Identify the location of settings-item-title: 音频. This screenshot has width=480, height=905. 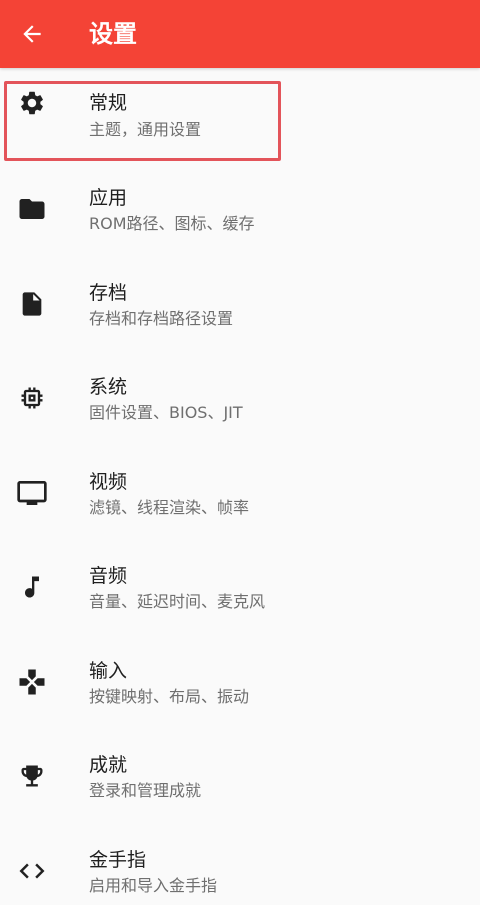
(108, 576).